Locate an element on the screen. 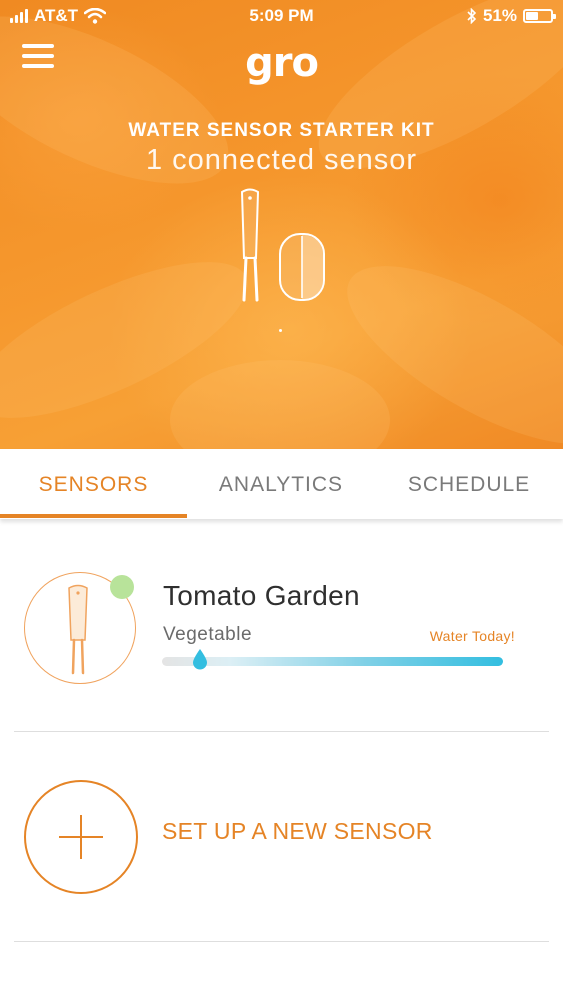 This screenshot has width=563, height=1000. online-status-dot is located at coordinates (122, 587).